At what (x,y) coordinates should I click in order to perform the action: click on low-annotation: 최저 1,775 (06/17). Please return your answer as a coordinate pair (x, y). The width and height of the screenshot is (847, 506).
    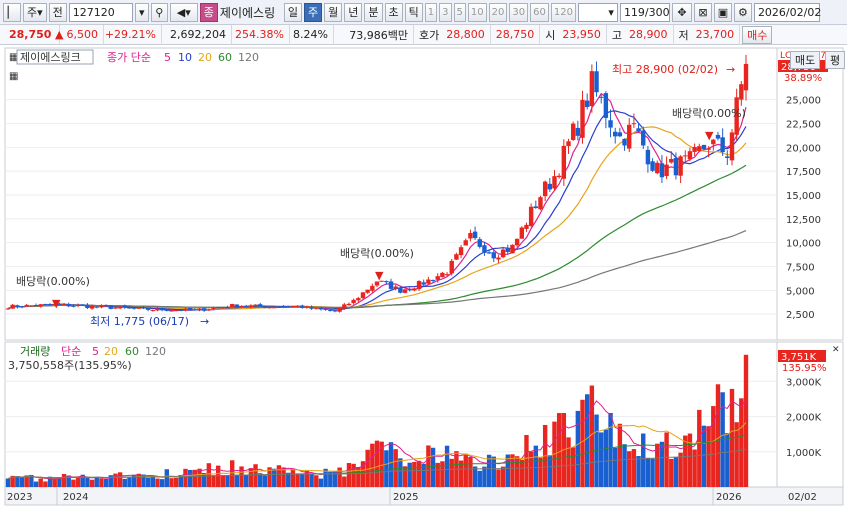
    Looking at the image, I should click on (139, 321).